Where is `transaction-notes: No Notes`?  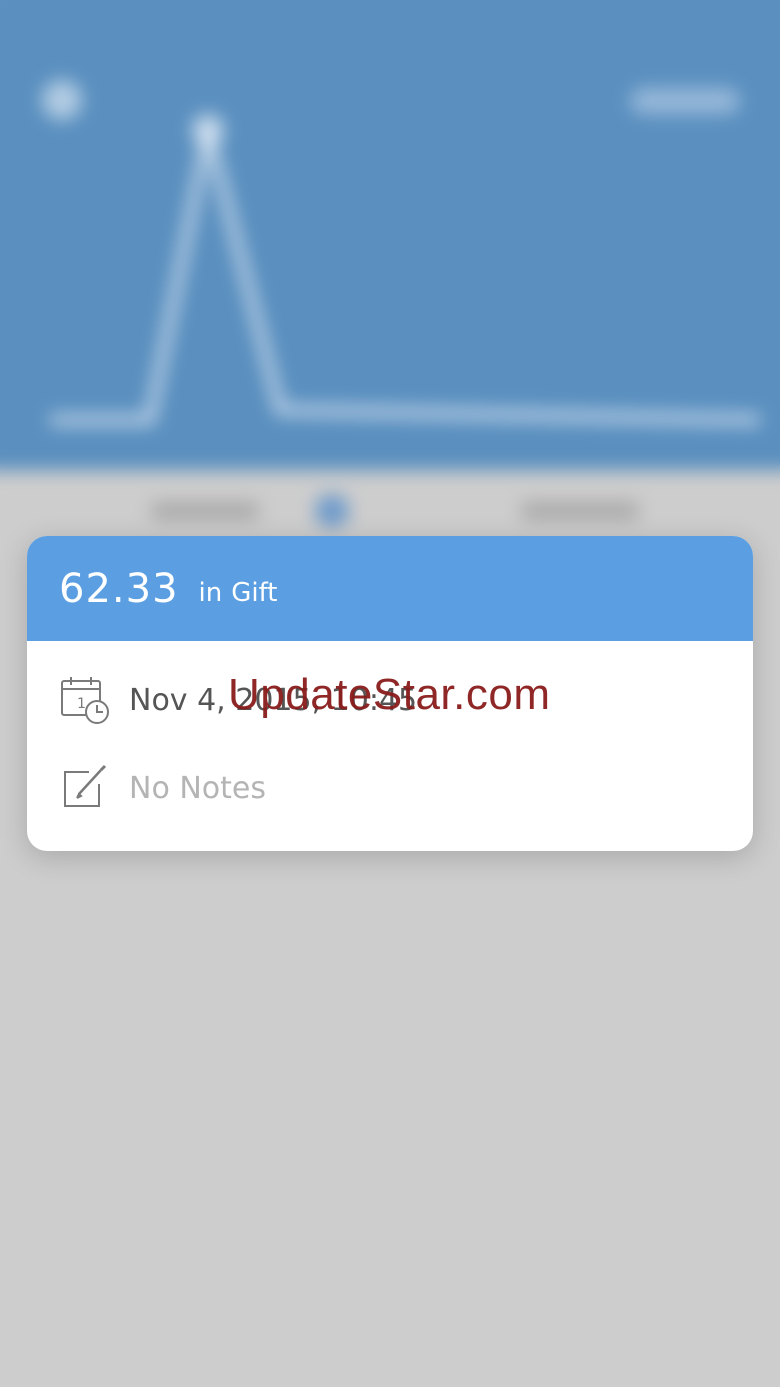 transaction-notes: No Notes is located at coordinates (197, 788).